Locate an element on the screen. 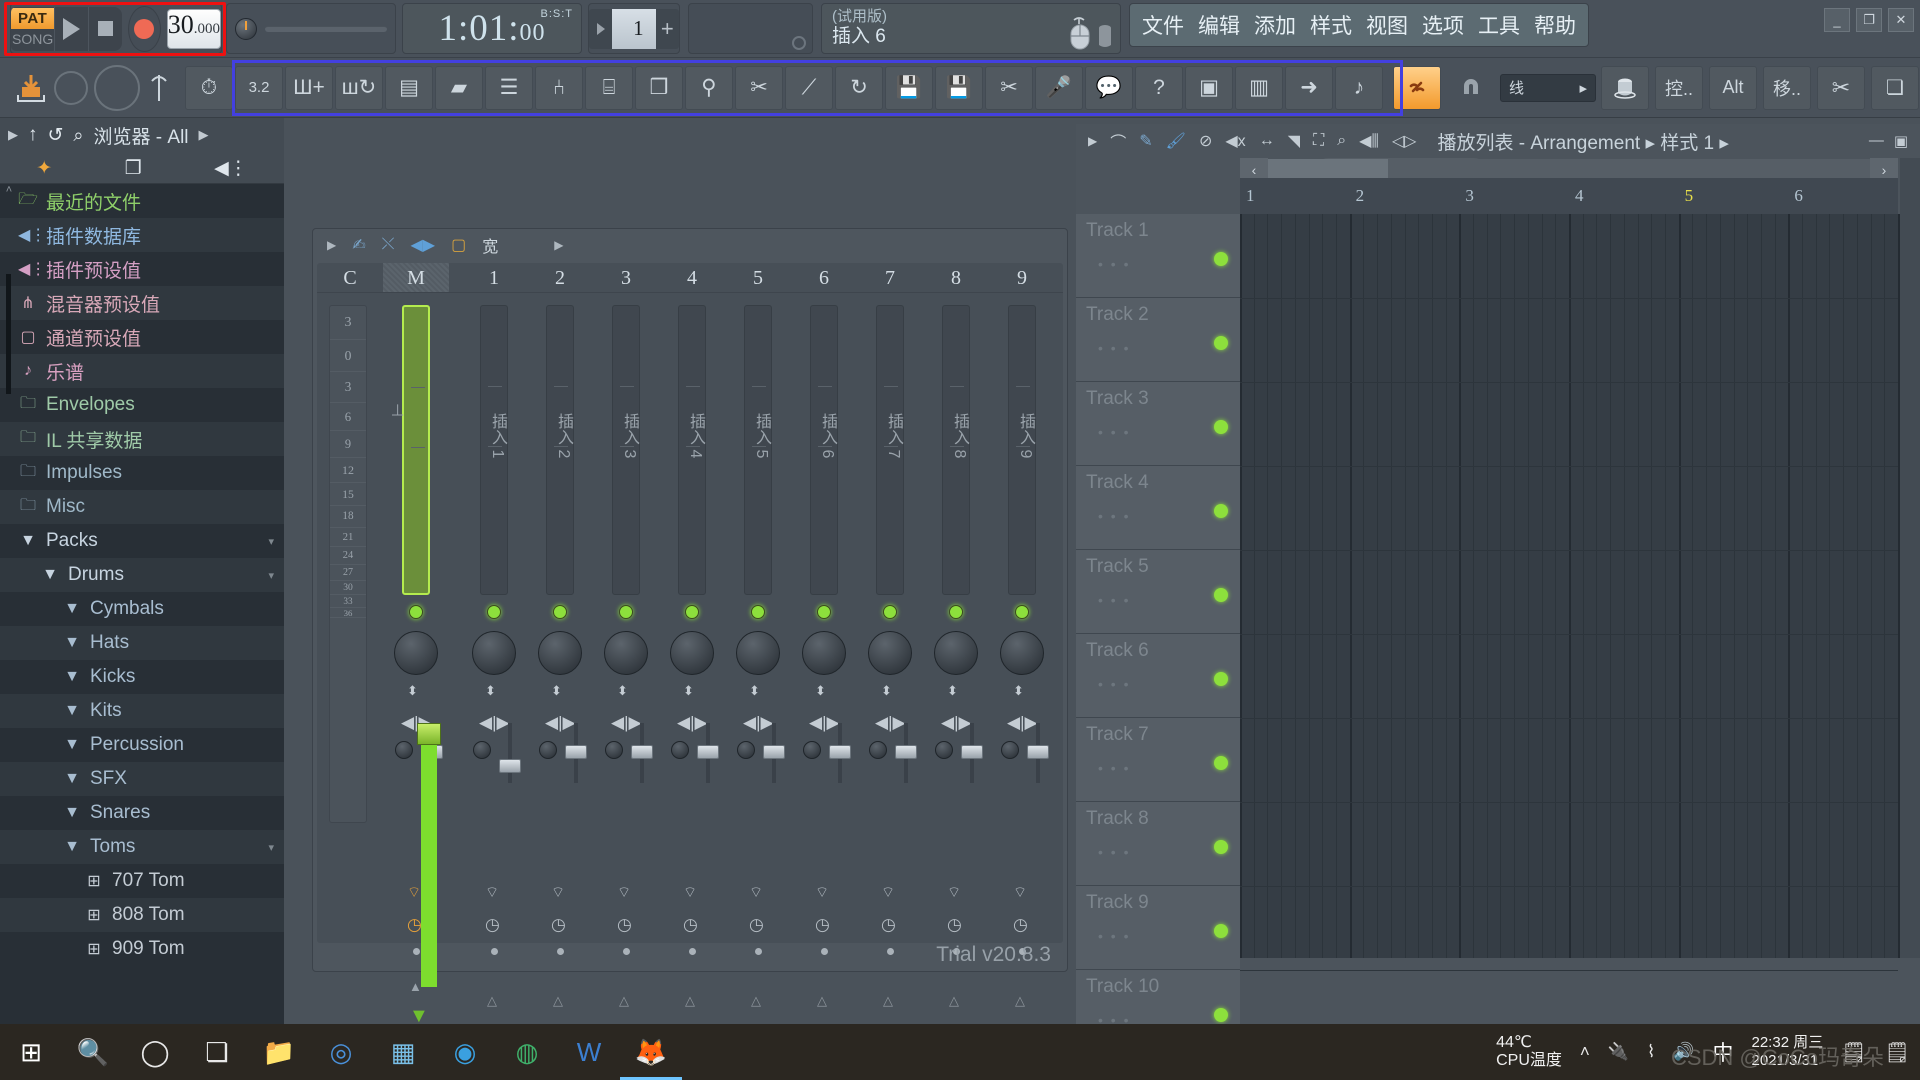 The width and height of the screenshot is (1920, 1080). mixer-strip-insert-5: 插入 5 ⬍ ◀|▶ ⌔ ◷ △ is located at coordinates (758, 650).